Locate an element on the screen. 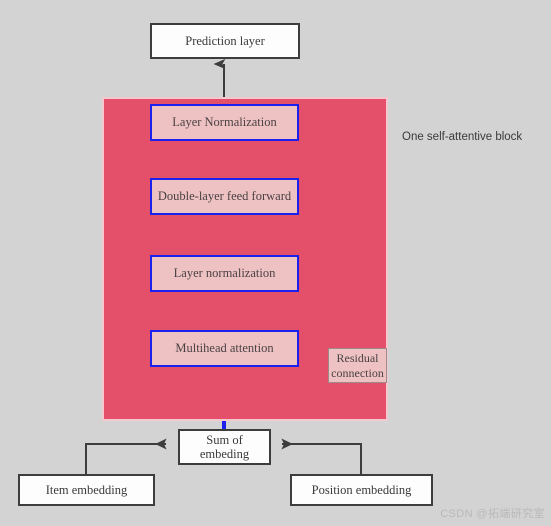 The height and width of the screenshot is (526, 551). node-layer-normalization-top-label: Layer Normalization is located at coordinates (224, 122).